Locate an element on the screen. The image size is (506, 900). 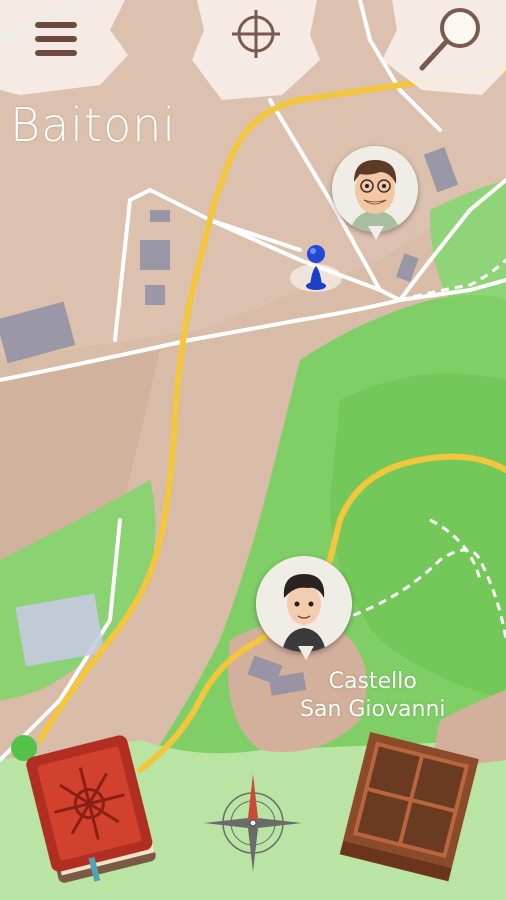
crosshair-icon is located at coordinates (256, 50).